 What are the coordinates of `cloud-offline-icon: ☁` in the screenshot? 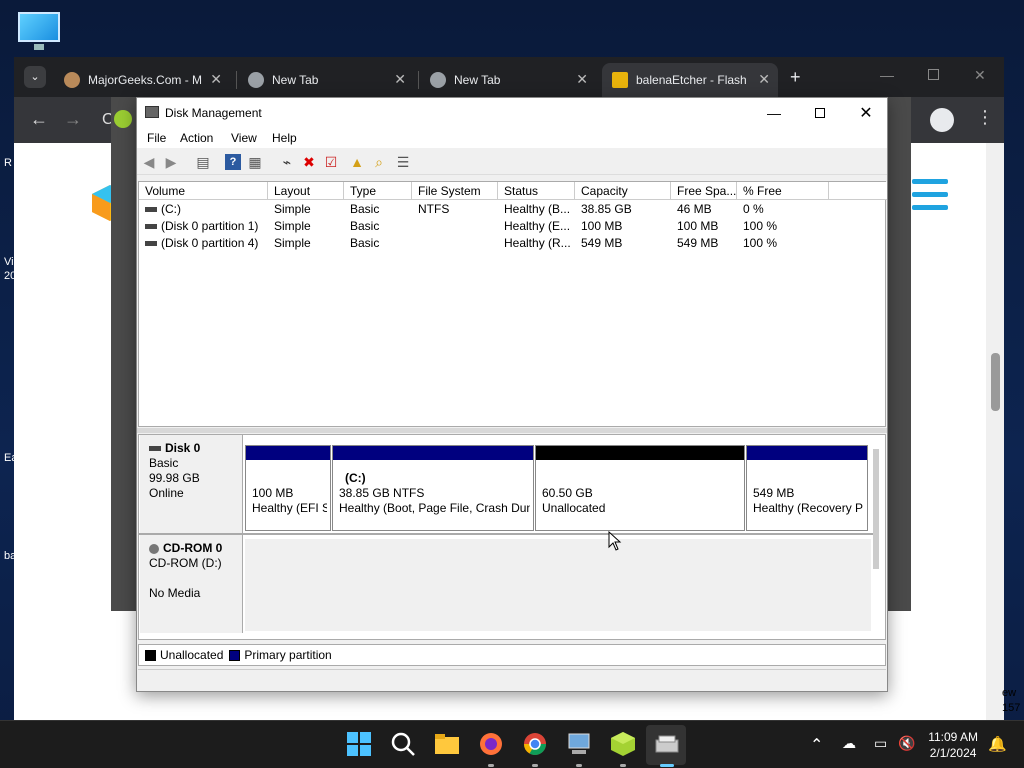 It's located at (849, 743).